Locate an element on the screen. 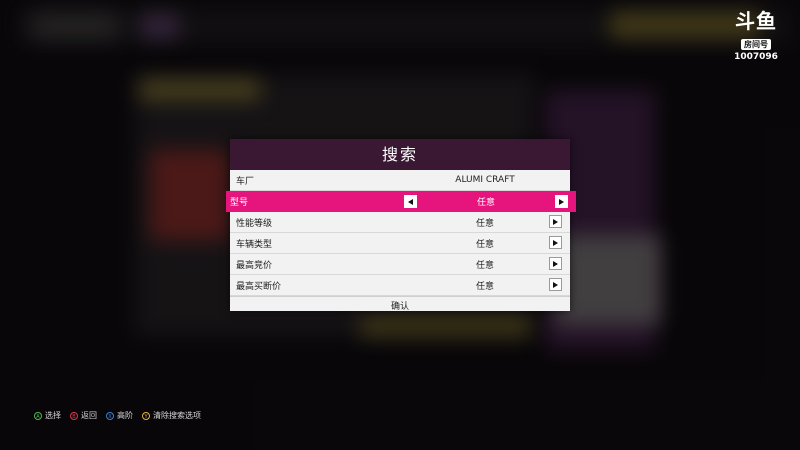 The width and height of the screenshot is (800, 450). stream-watermark: 斗鱼 房间号 1007096 is located at coordinates (756, 36).